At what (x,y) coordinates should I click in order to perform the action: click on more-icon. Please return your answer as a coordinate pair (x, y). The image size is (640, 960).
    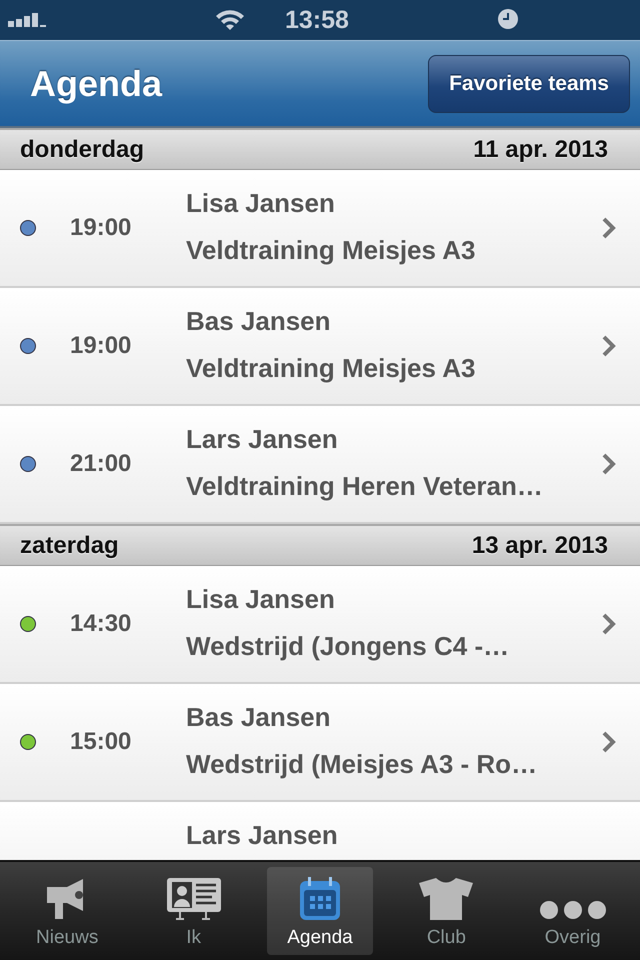
    Looking at the image, I should click on (572, 910).